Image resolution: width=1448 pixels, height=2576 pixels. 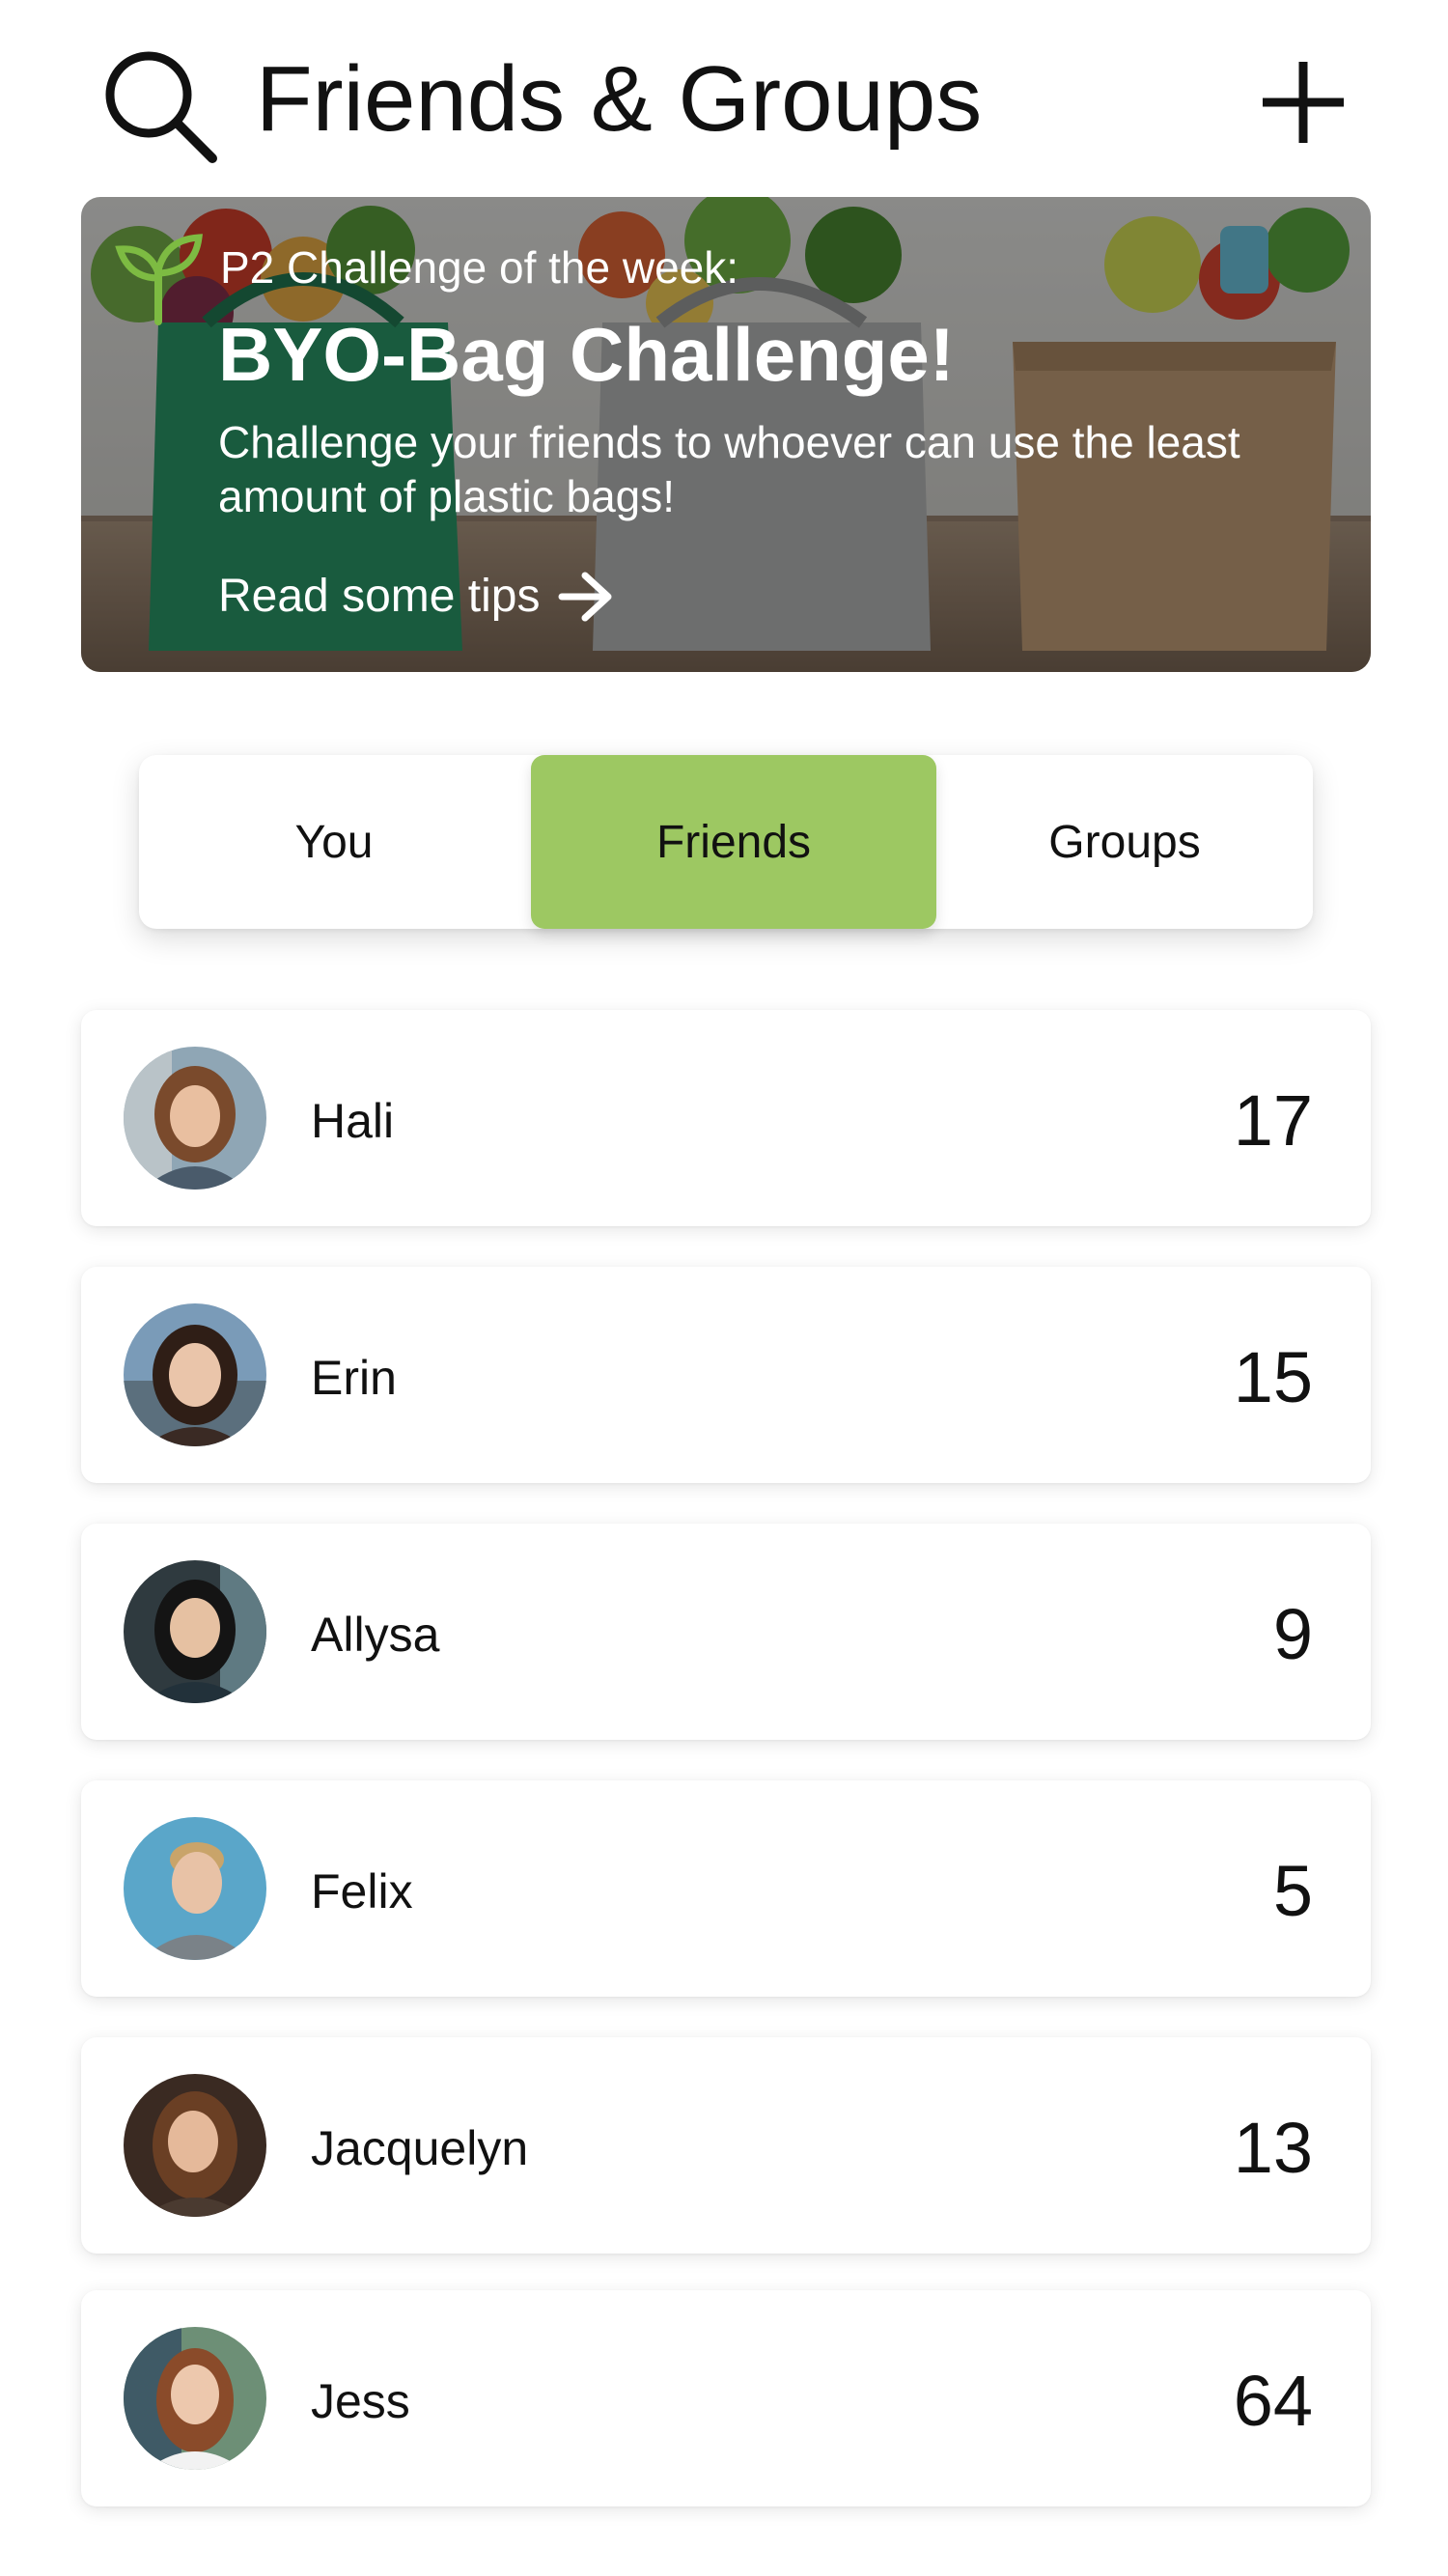 I want to click on friend-name: Felix, so click(x=362, y=1891).